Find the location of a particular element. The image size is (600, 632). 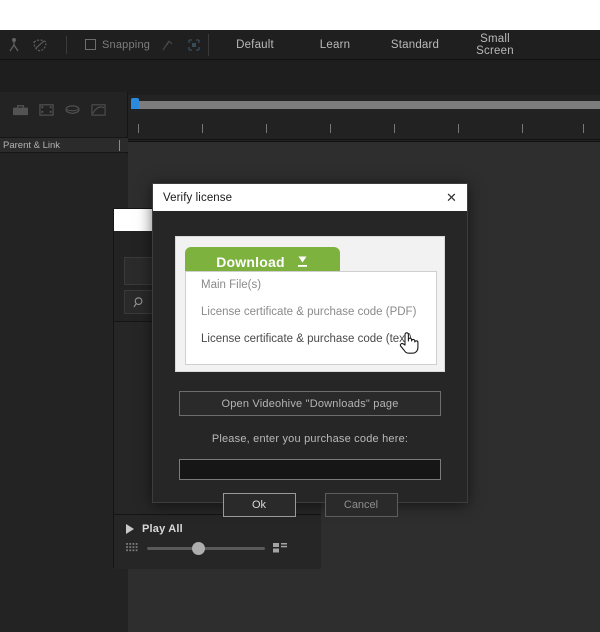

film-strip-icon is located at coordinates (46, 109).